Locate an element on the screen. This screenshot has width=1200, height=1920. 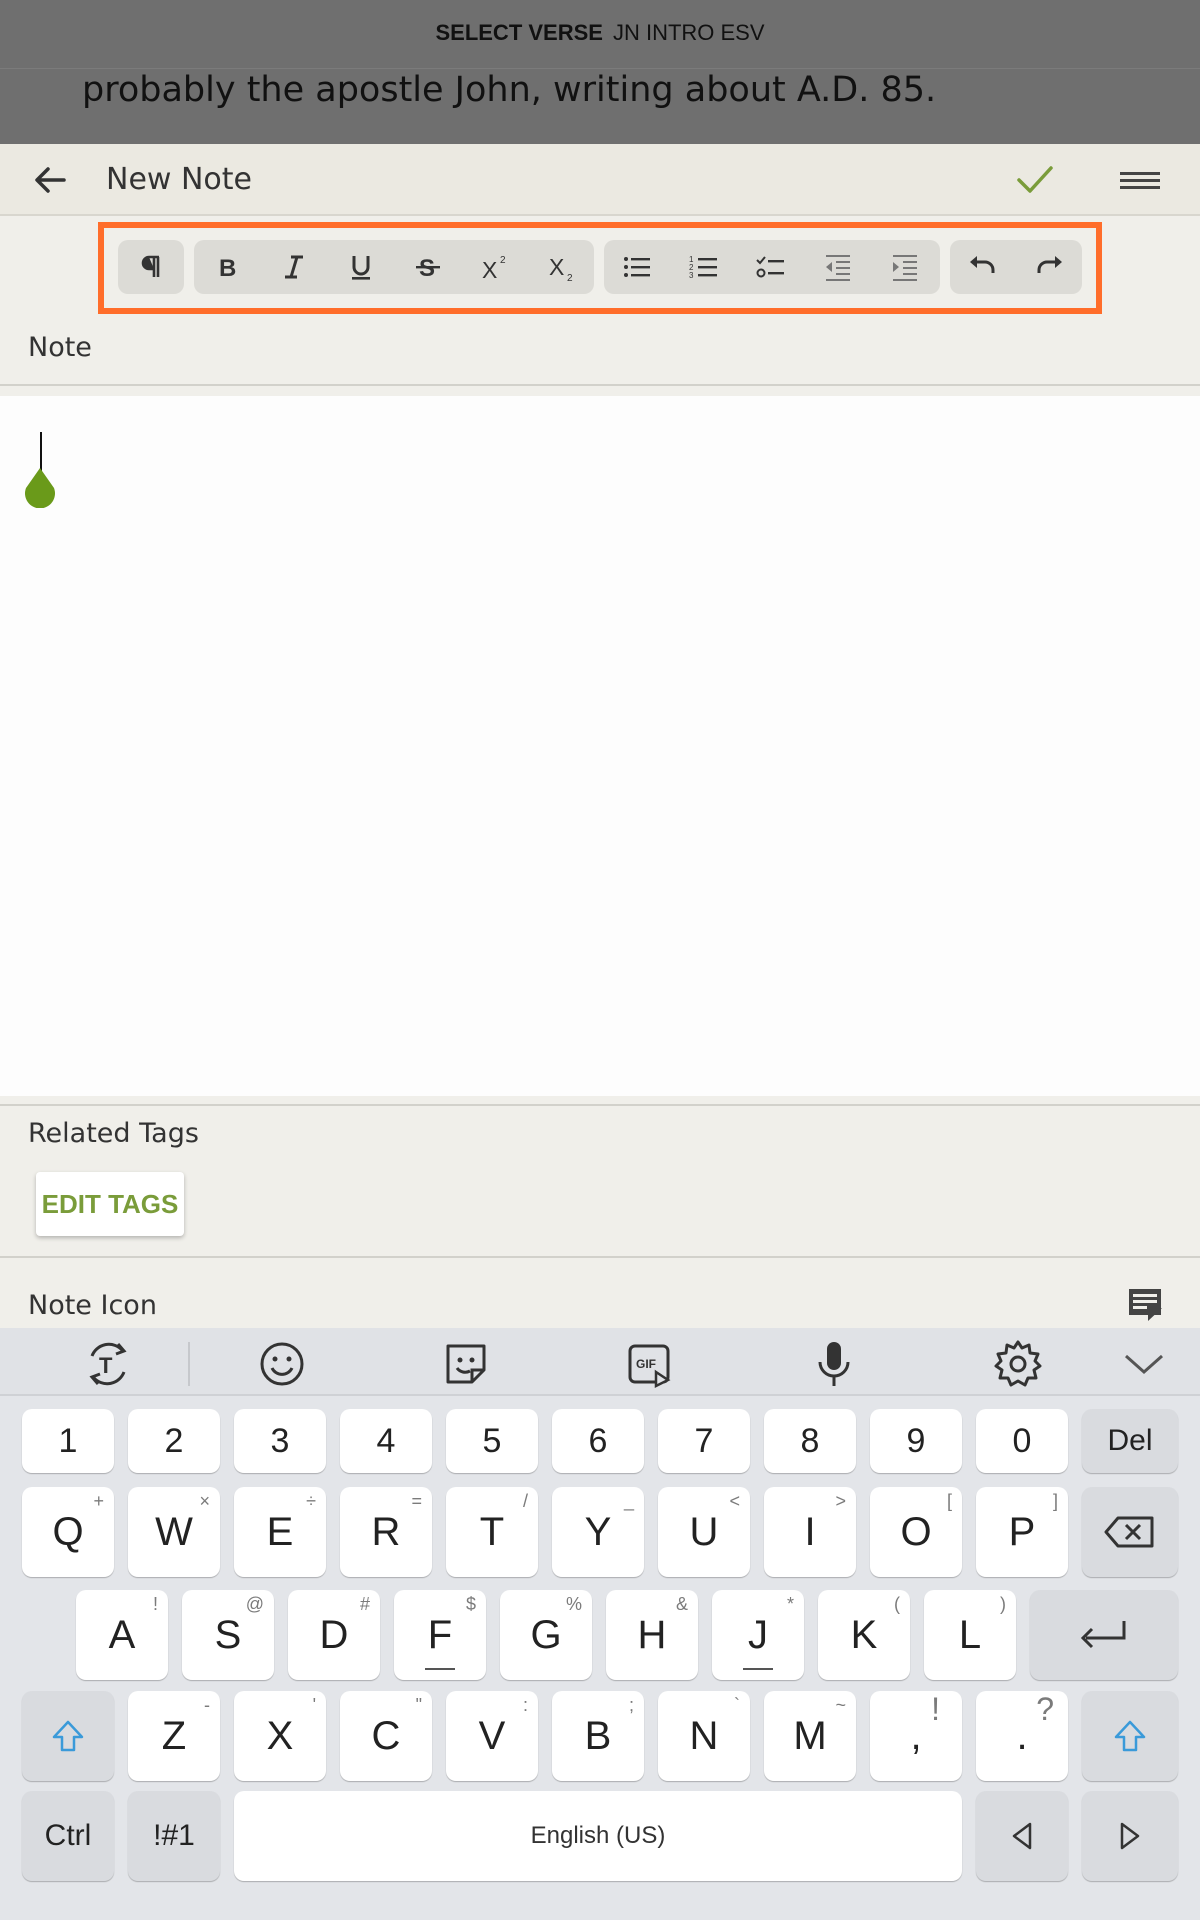
superscript-icon: X2 is located at coordinates (495, 267).